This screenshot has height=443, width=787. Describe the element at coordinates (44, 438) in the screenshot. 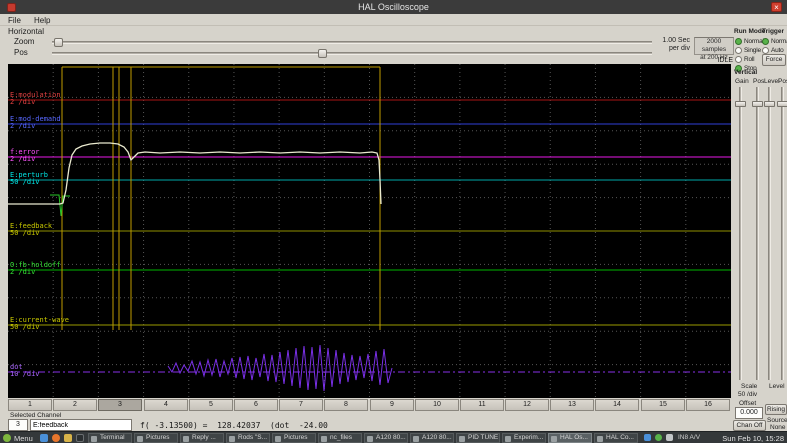

I see `show-desktop-icon` at that location.